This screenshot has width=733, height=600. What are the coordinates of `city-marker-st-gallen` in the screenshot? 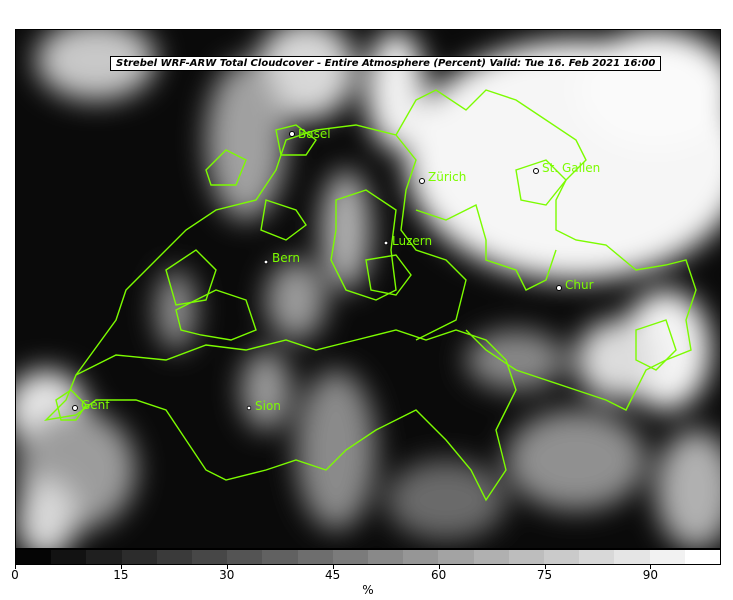 It's located at (536, 171).